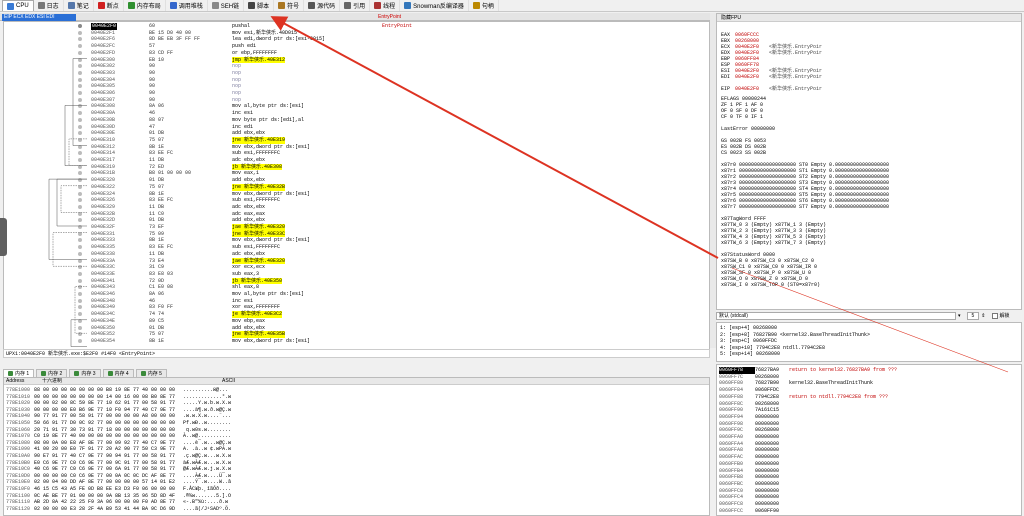 The height and width of the screenshot is (516, 1024). I want to click on stack-row: 0060FFC0 00000000, so click(754, 491).